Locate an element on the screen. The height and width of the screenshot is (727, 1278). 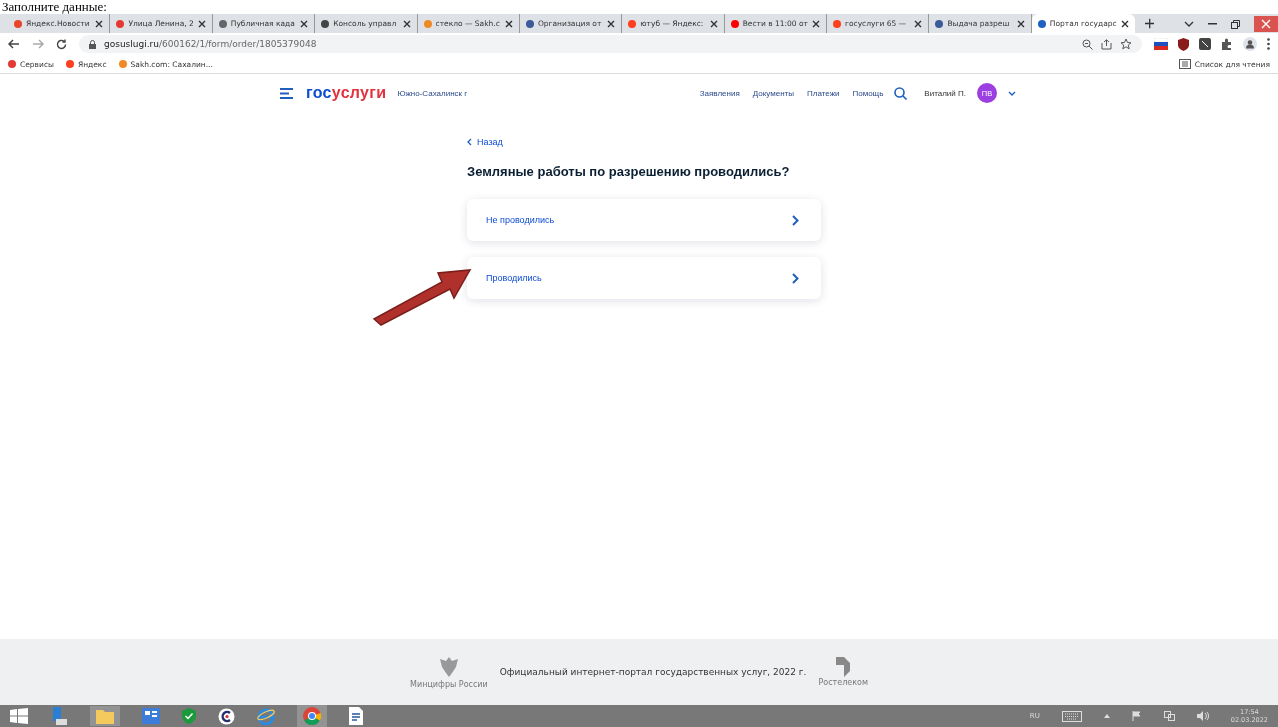
question-title: Земляные работы по разрешению проводились? is located at coordinates (628, 172).